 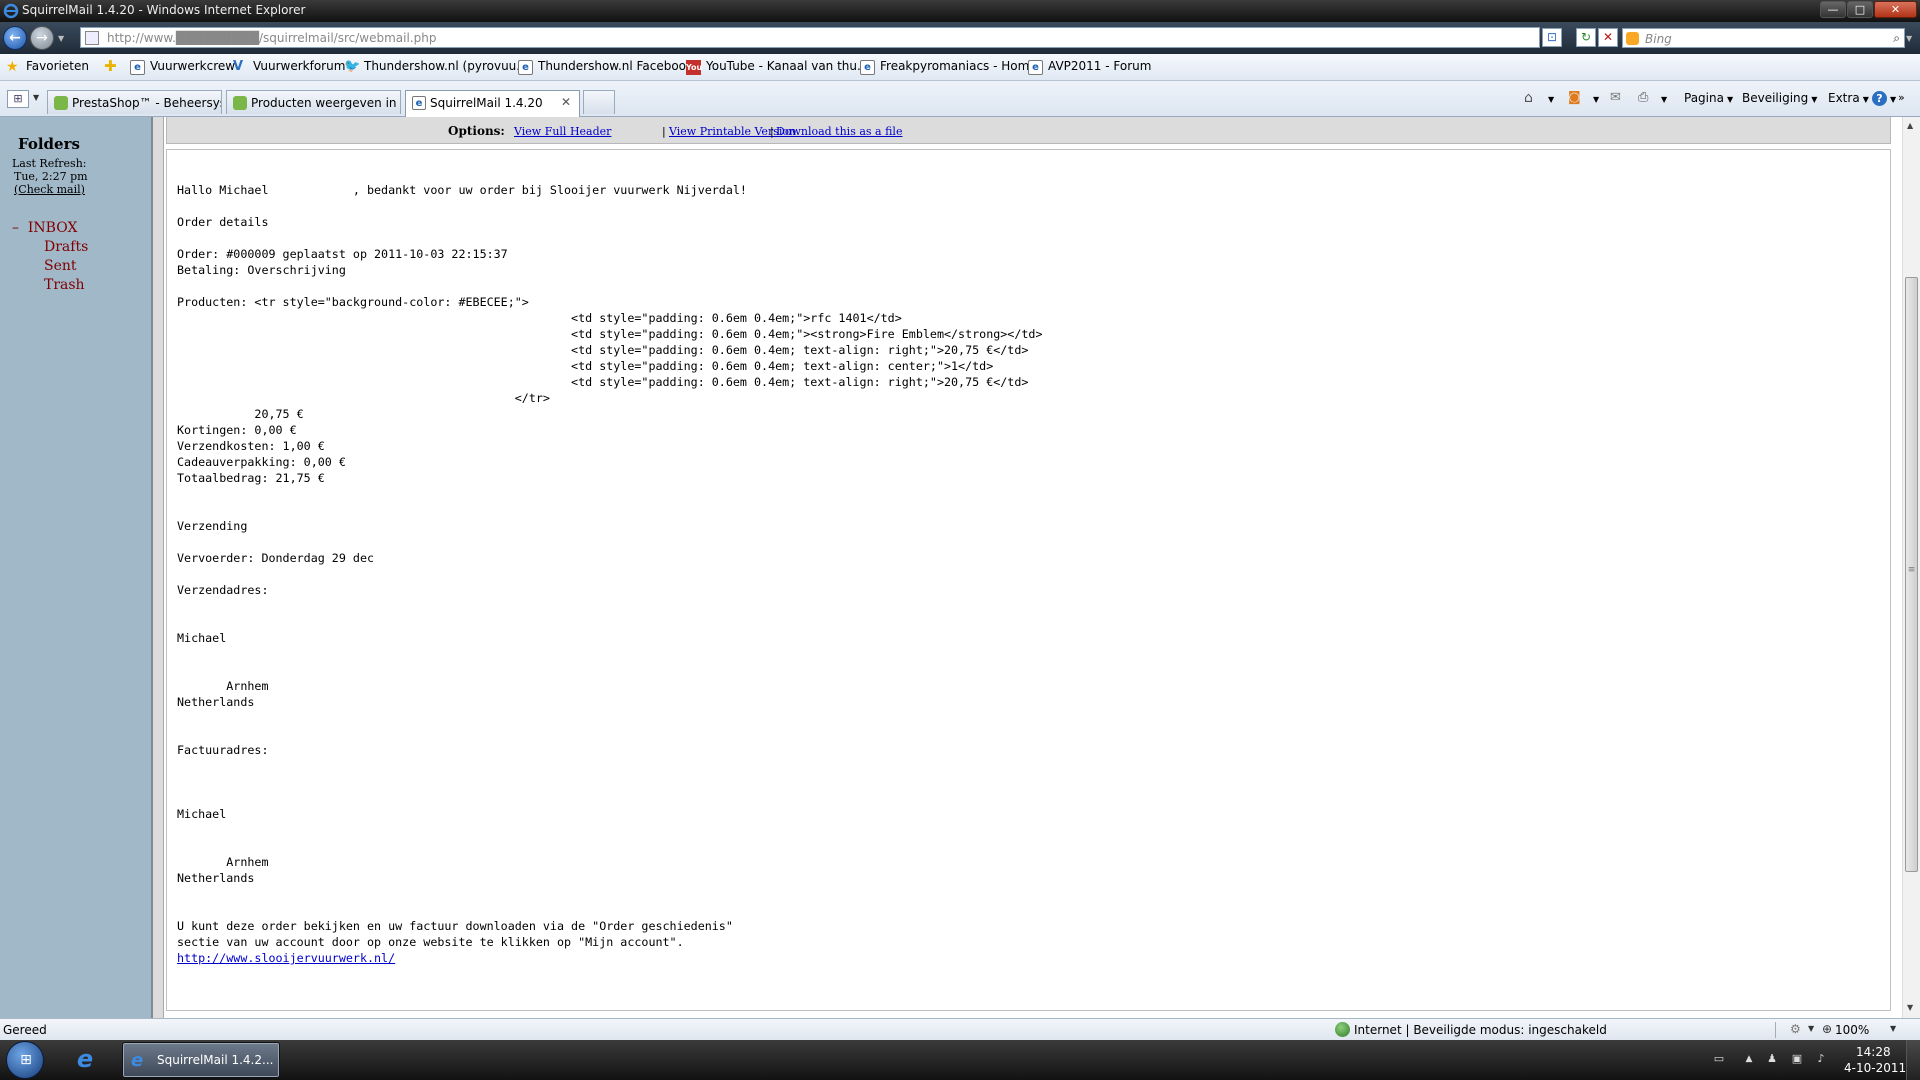 What do you see at coordinates (605, 67) in the screenshot?
I see `favorite-thundershow-facebook: e Thundershow.nl Facebook` at bounding box center [605, 67].